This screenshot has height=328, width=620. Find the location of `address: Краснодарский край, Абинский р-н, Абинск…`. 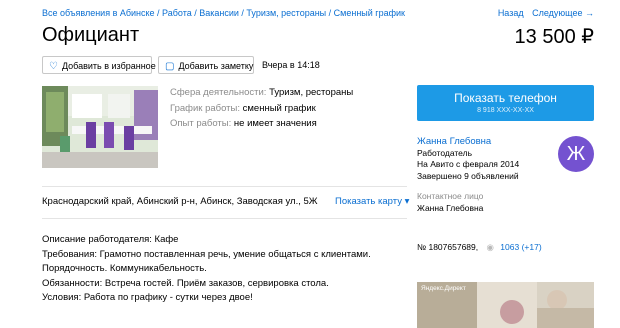

address: Краснодарский край, Абинский р-н, Абинск… is located at coordinates (180, 201).